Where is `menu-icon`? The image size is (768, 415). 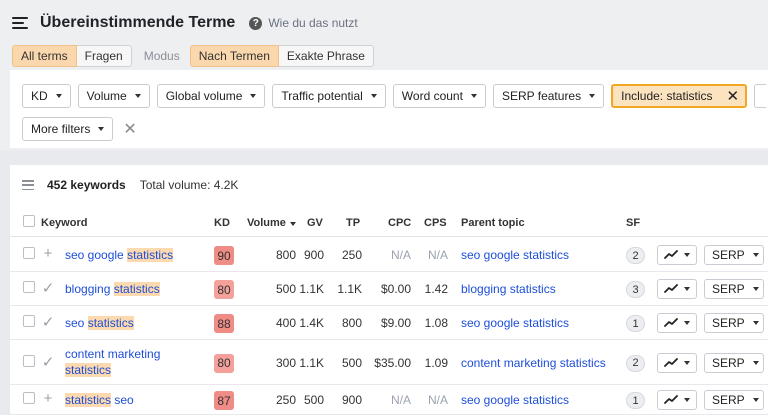
menu-icon is located at coordinates (20, 23).